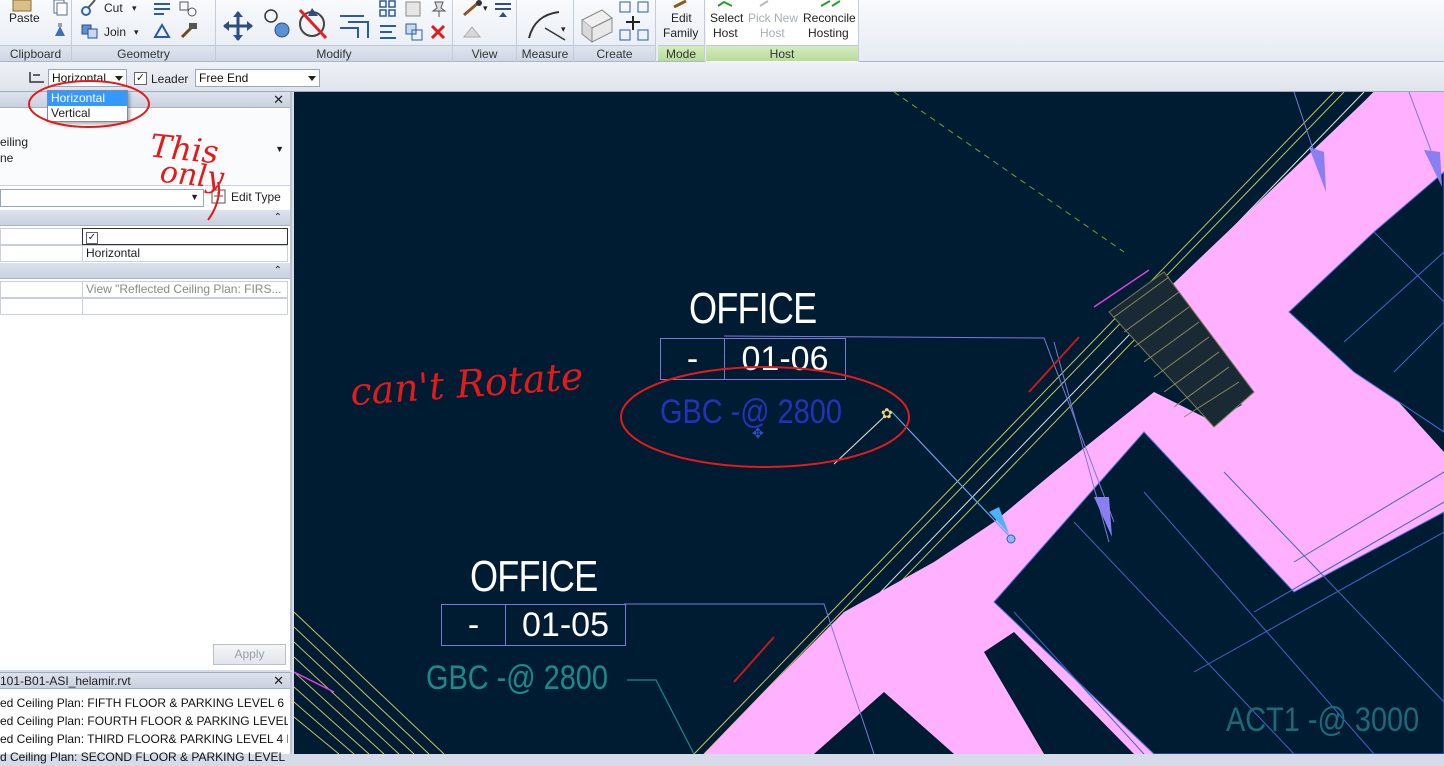 The height and width of the screenshot is (766, 1444). What do you see at coordinates (163, 9) in the screenshot?
I see `wall-joins-icon` at bounding box center [163, 9].